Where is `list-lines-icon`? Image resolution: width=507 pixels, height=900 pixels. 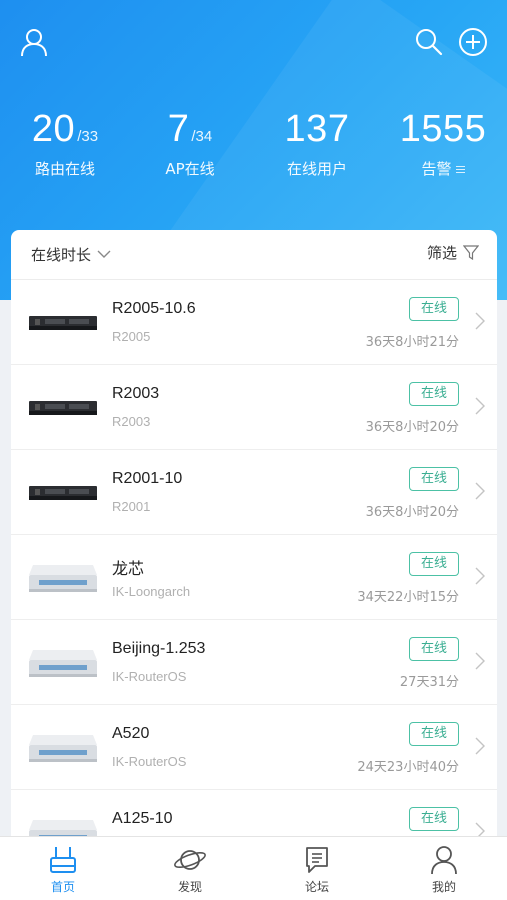 list-lines-icon is located at coordinates (460, 169).